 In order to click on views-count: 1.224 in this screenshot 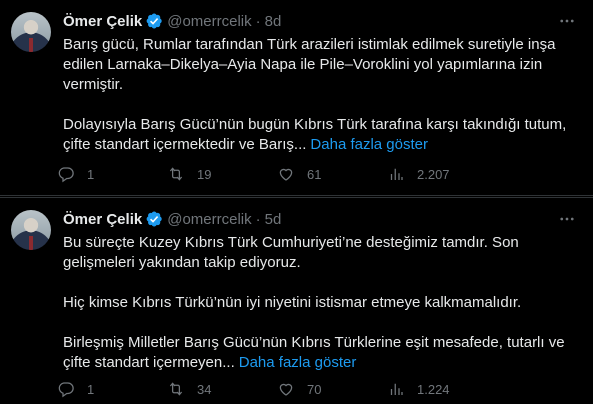, I will do `click(433, 389)`.